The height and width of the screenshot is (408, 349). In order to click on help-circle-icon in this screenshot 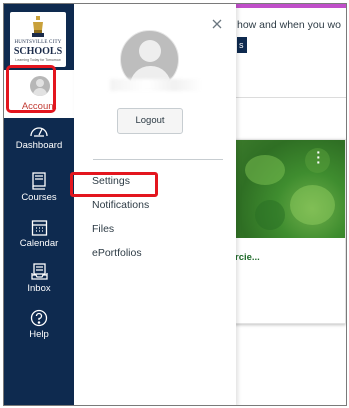, I will do `click(39, 318)`.